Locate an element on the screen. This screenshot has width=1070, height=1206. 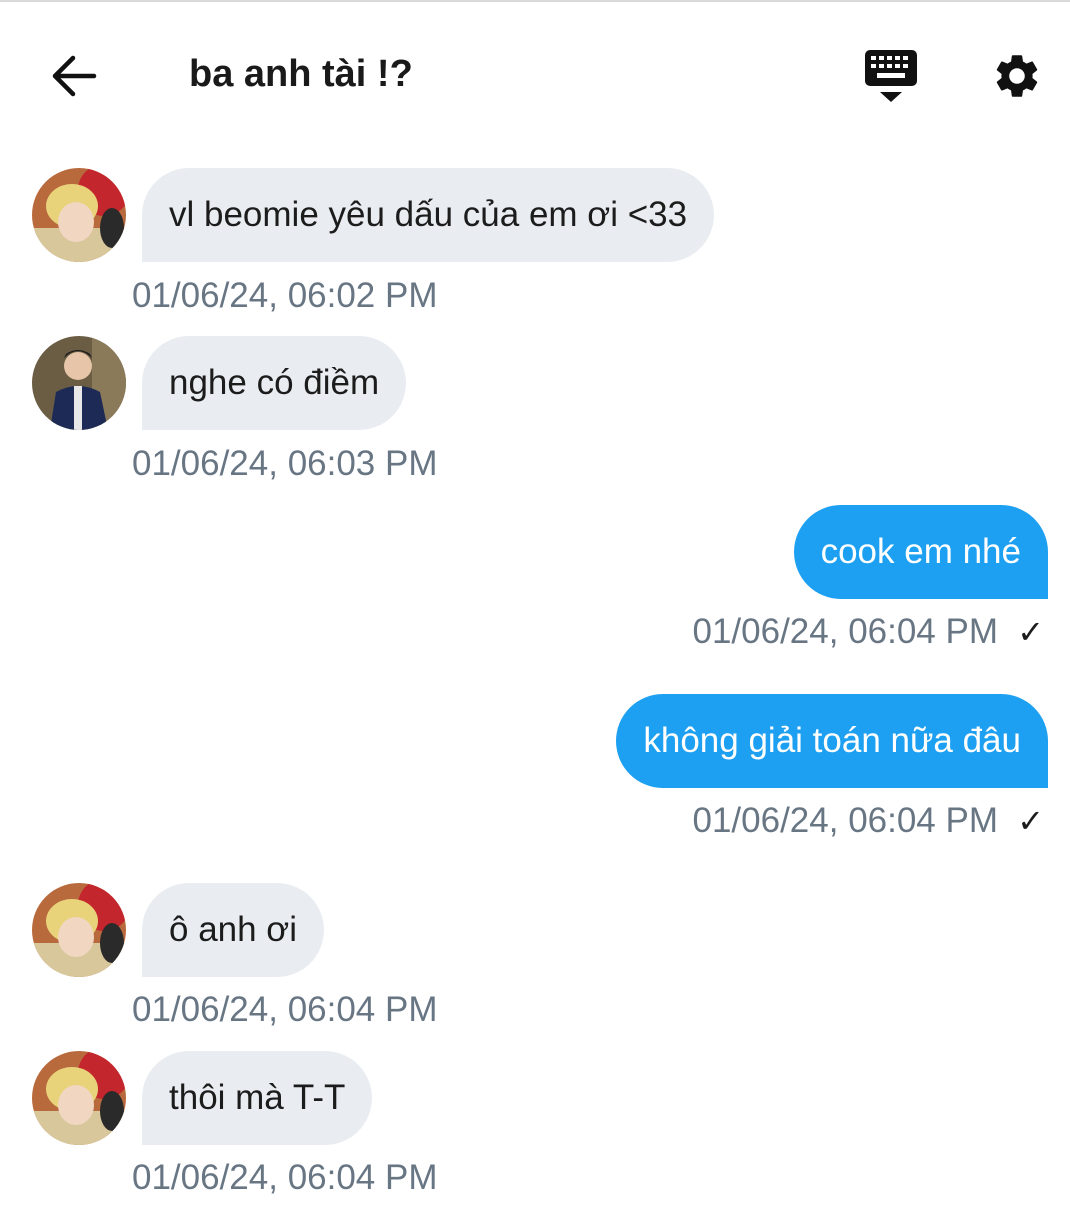
keyboard-button is located at coordinates (891, 79).